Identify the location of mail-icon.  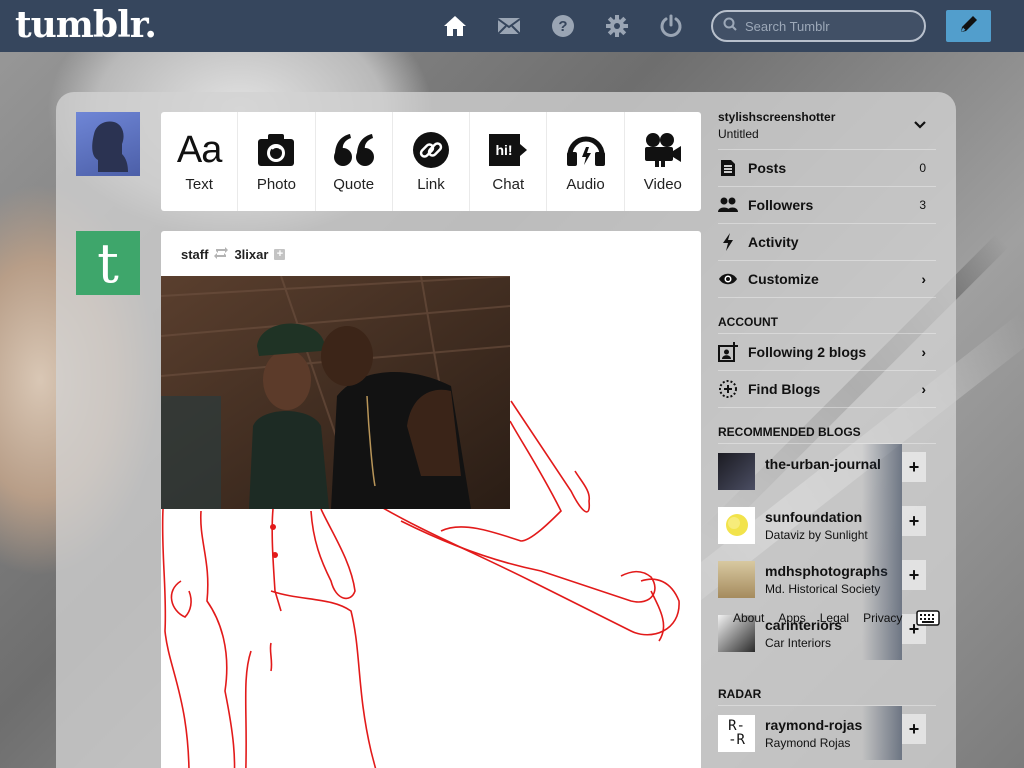
(509, 26).